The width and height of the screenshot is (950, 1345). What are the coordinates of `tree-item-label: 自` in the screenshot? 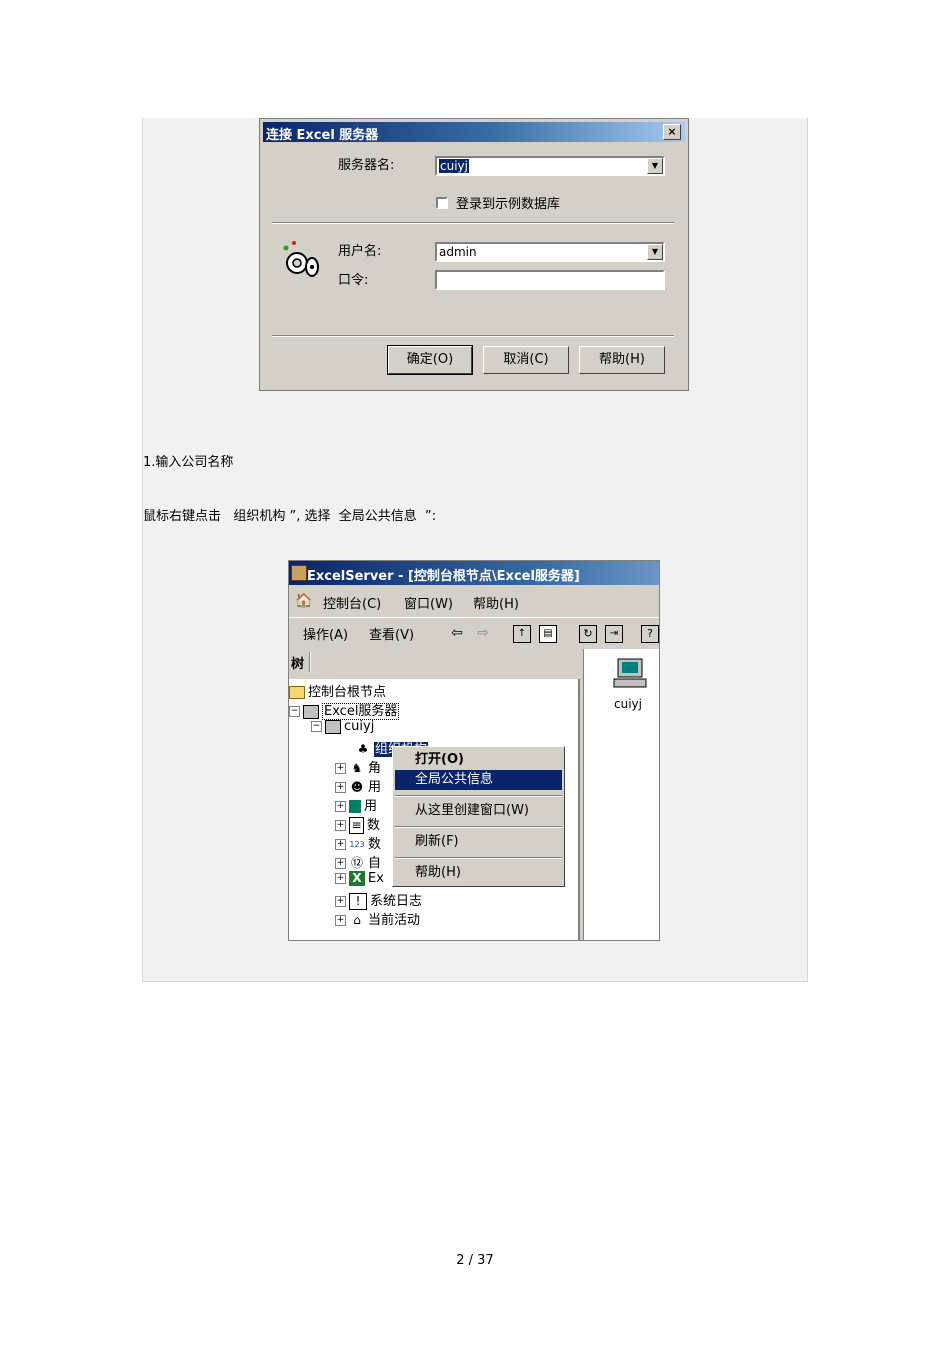 It's located at (375, 863).